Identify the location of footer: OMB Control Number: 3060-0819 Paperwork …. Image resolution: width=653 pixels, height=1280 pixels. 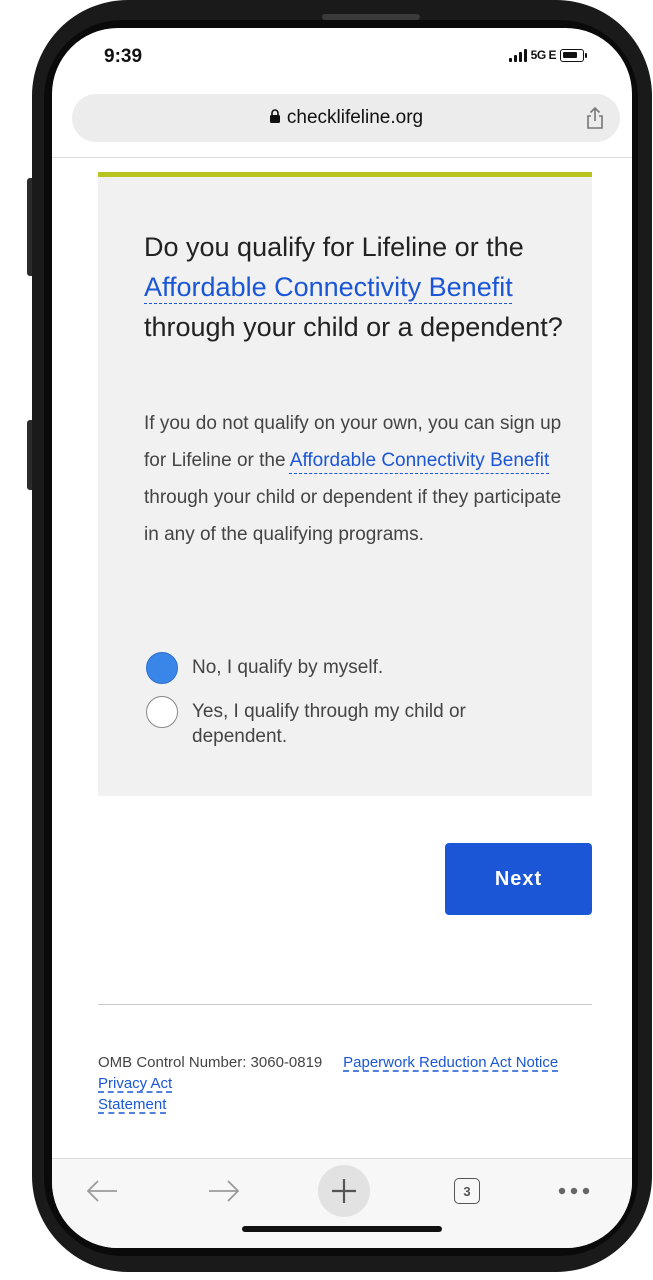
(345, 1083).